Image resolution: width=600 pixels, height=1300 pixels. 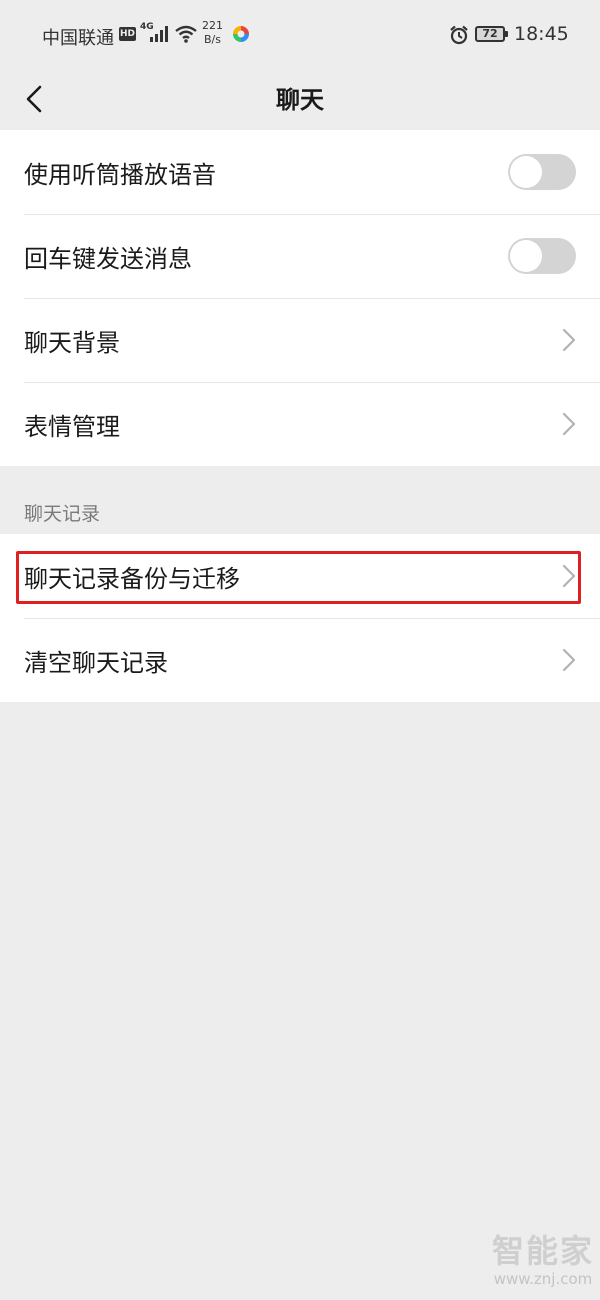 What do you see at coordinates (300, 660) in the screenshot?
I see `setting-row-clear-history: 清空聊天记录` at bounding box center [300, 660].